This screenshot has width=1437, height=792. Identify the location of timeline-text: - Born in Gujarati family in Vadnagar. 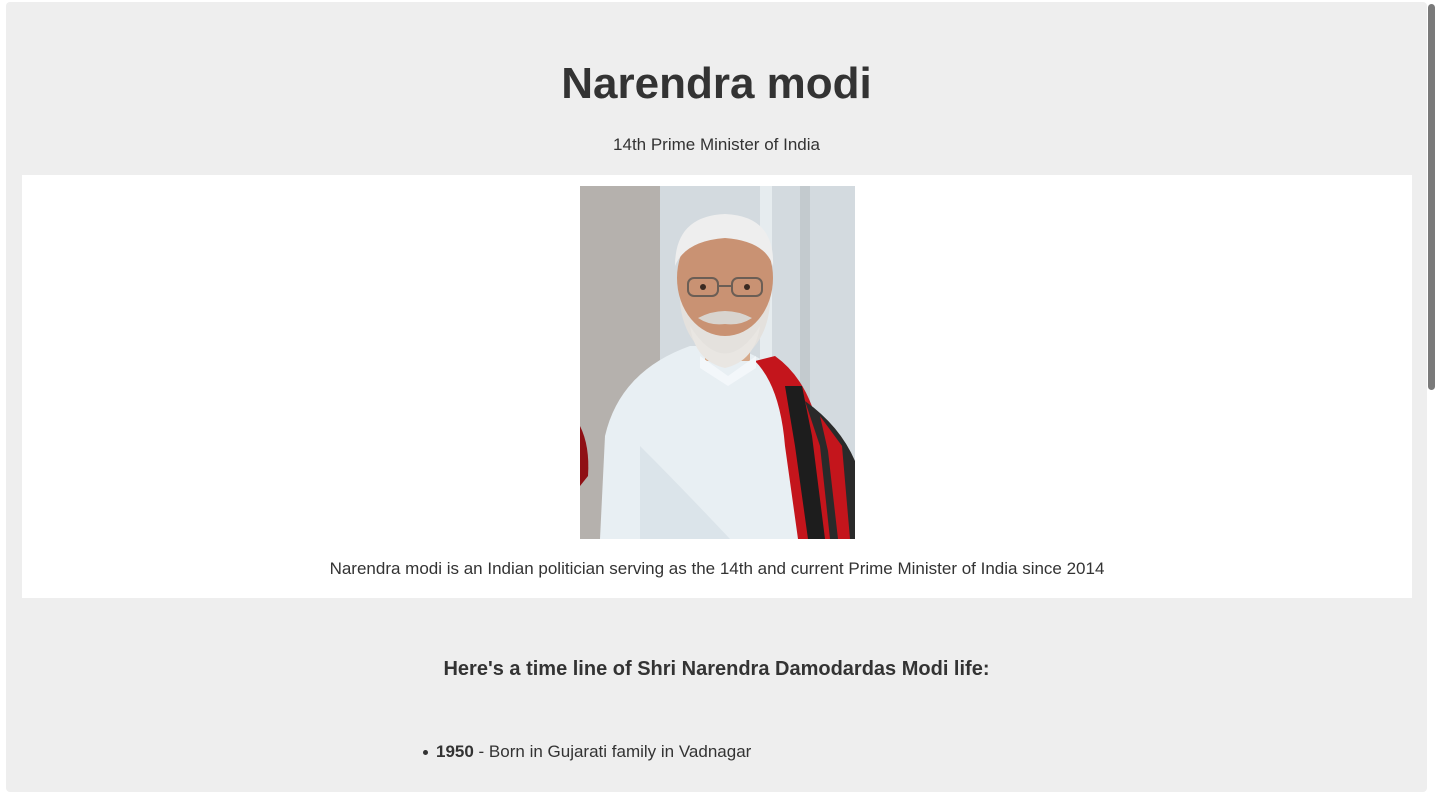
(612, 751).